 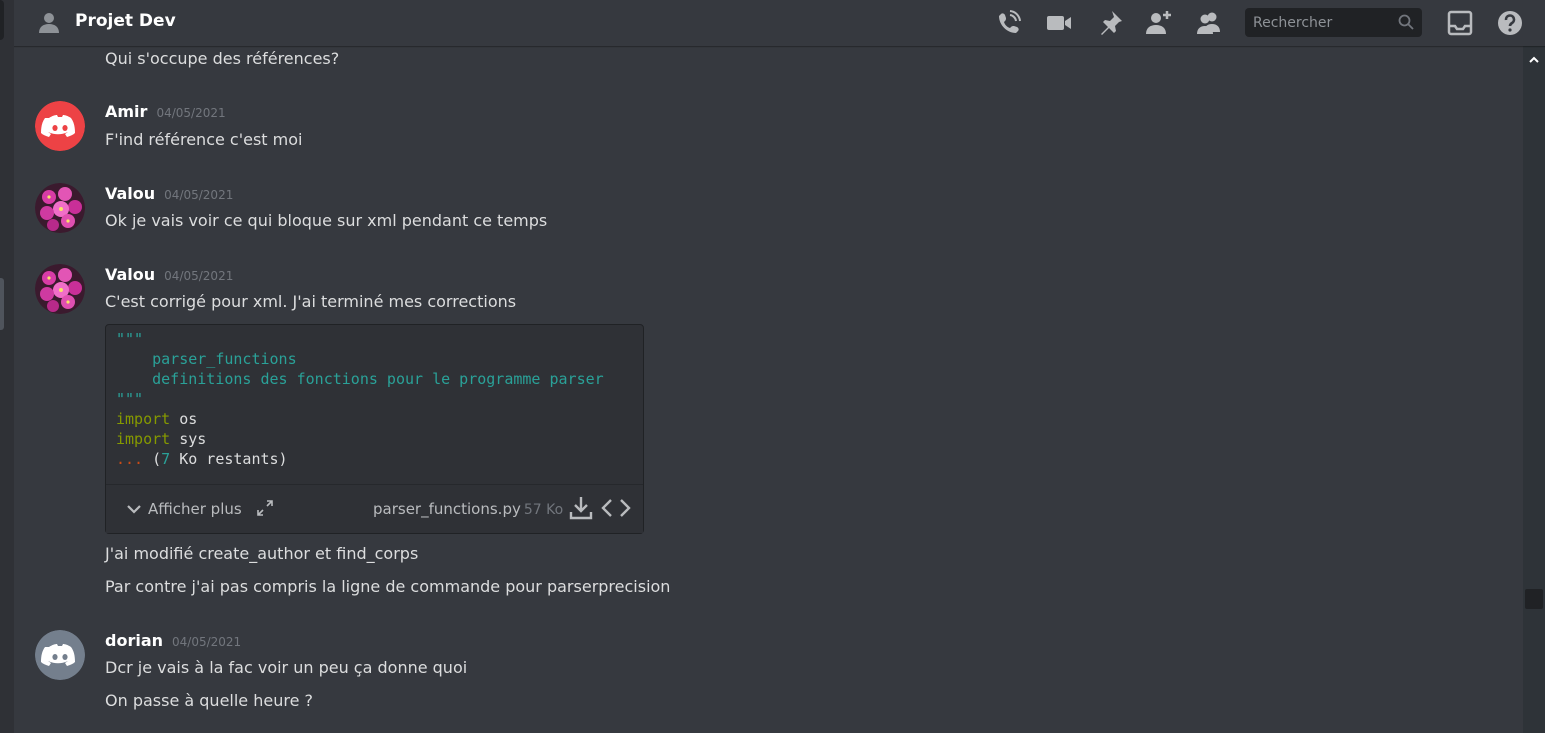 What do you see at coordinates (1534, 389) in the screenshot?
I see `scrollbar` at bounding box center [1534, 389].